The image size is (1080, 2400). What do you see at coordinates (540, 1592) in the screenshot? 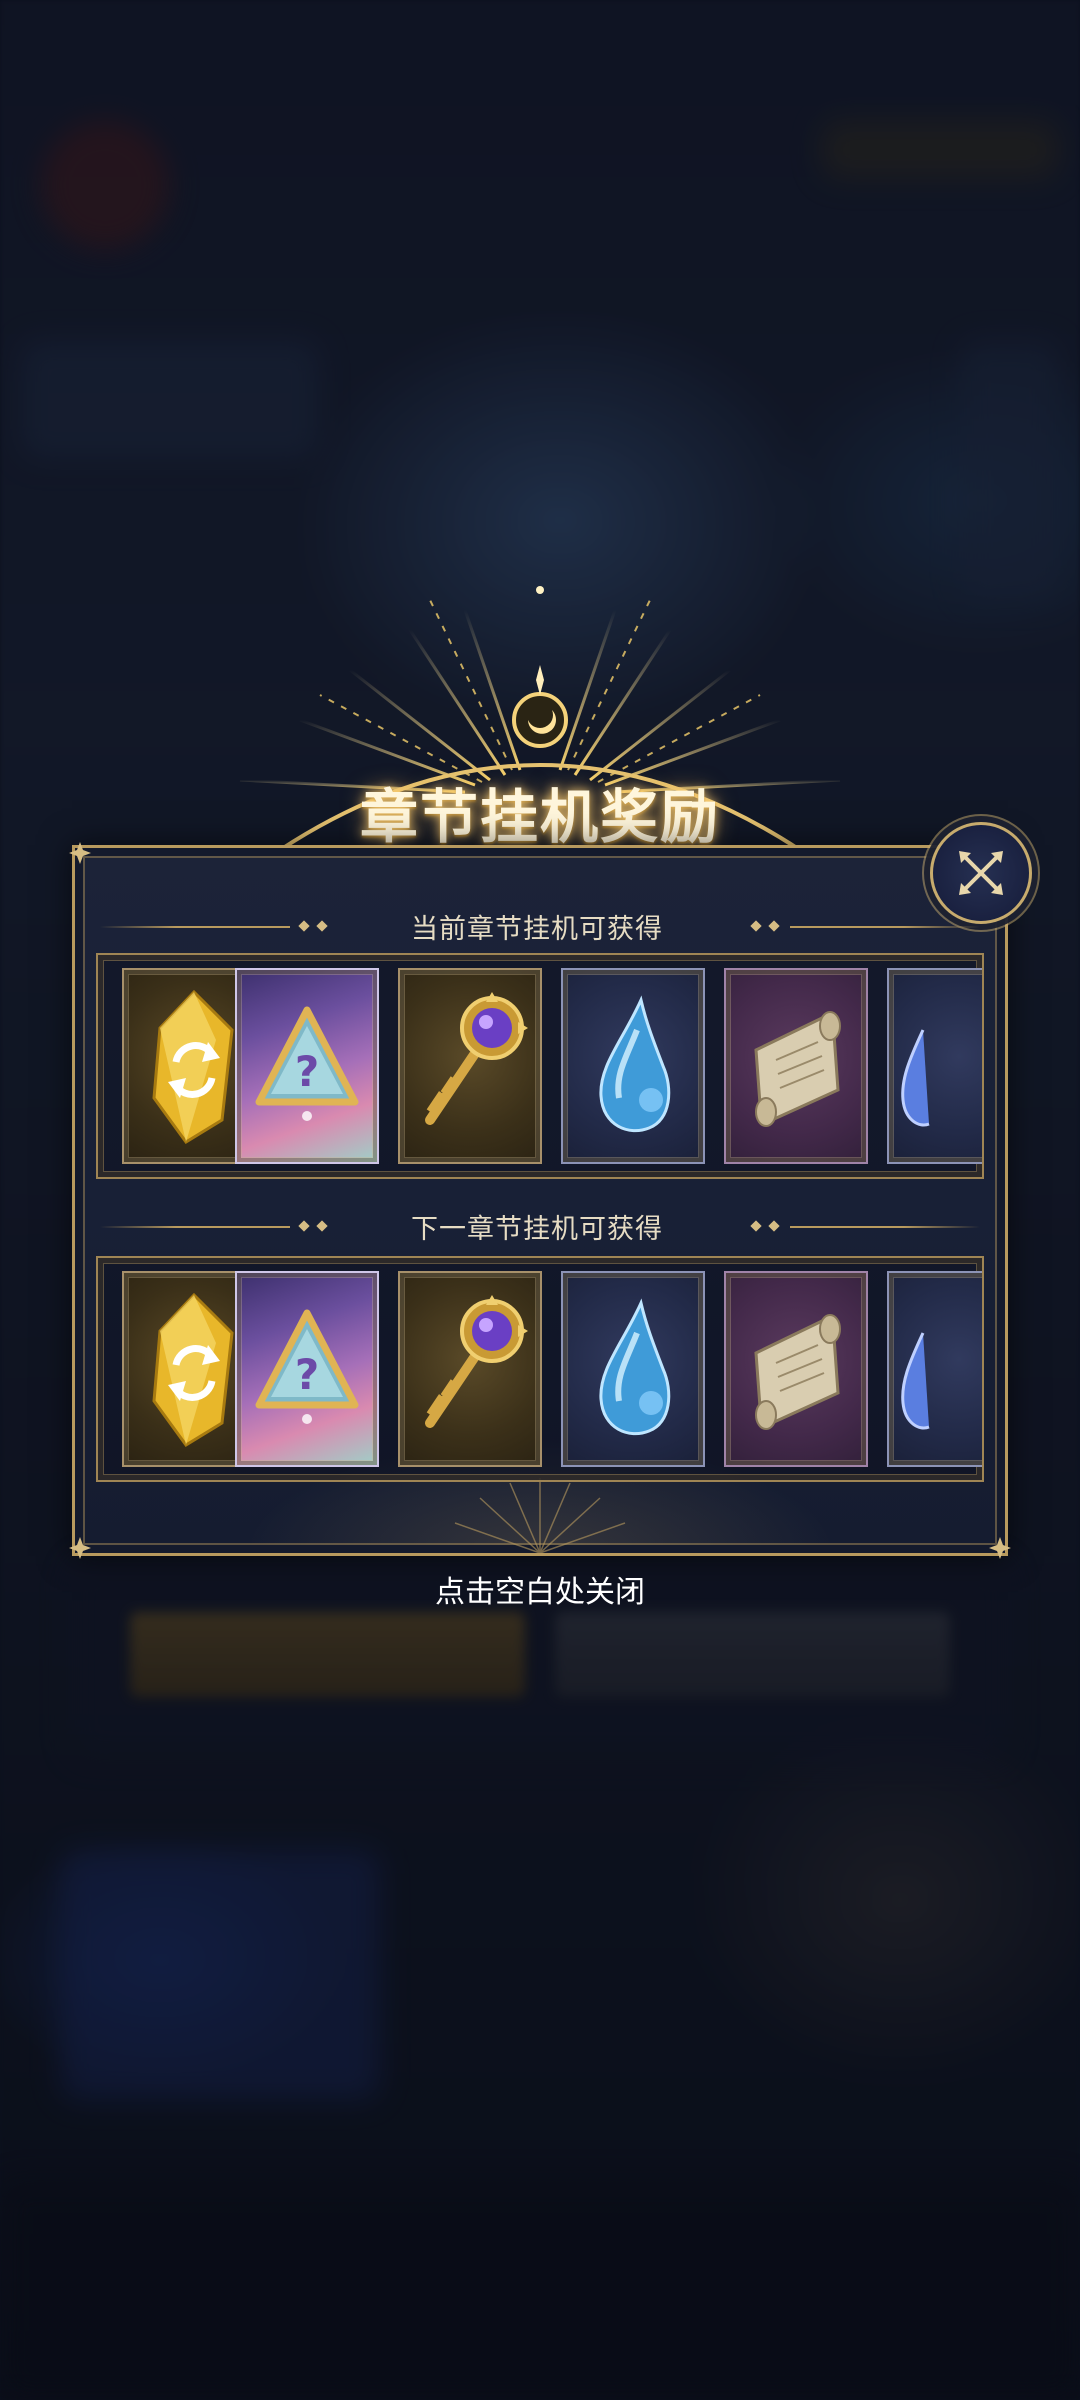
I see `tap-to-close-hint: 点击空白处关闭` at bounding box center [540, 1592].